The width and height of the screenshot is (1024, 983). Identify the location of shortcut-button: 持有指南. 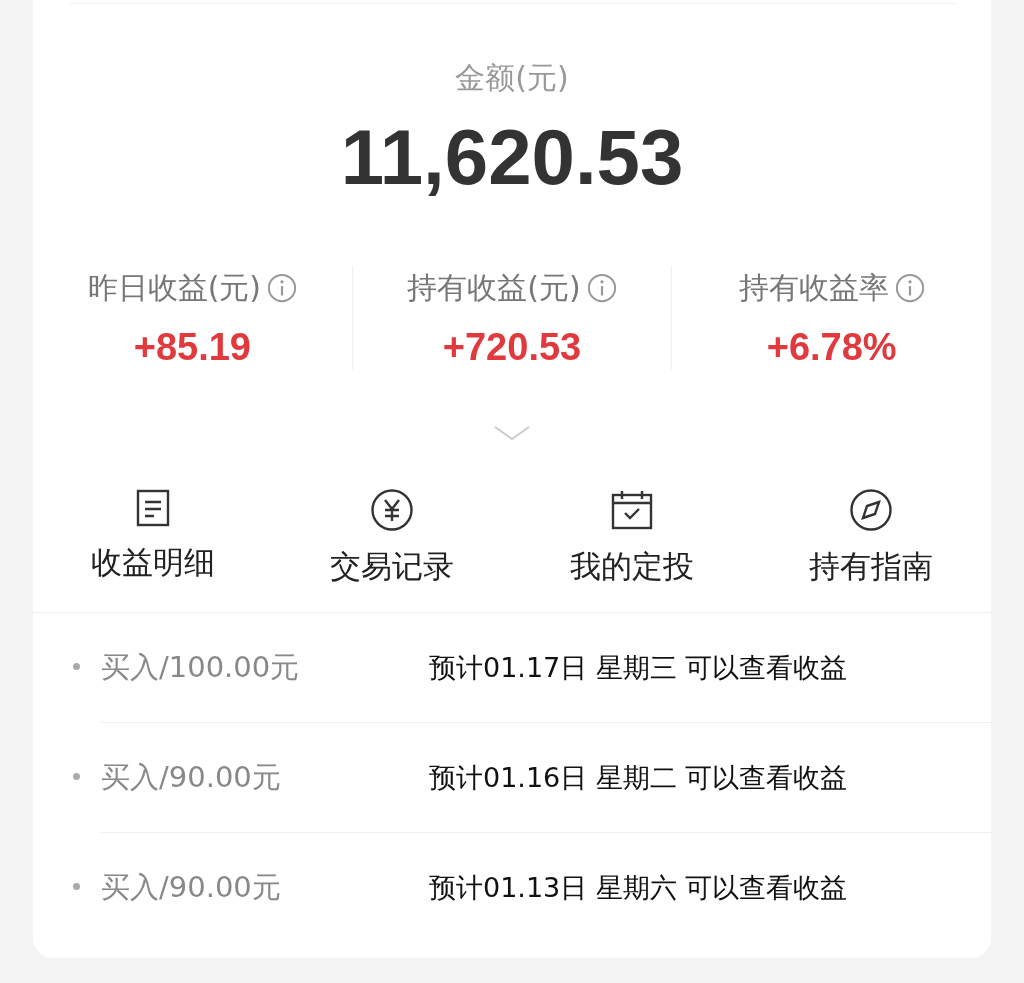
(871, 550).